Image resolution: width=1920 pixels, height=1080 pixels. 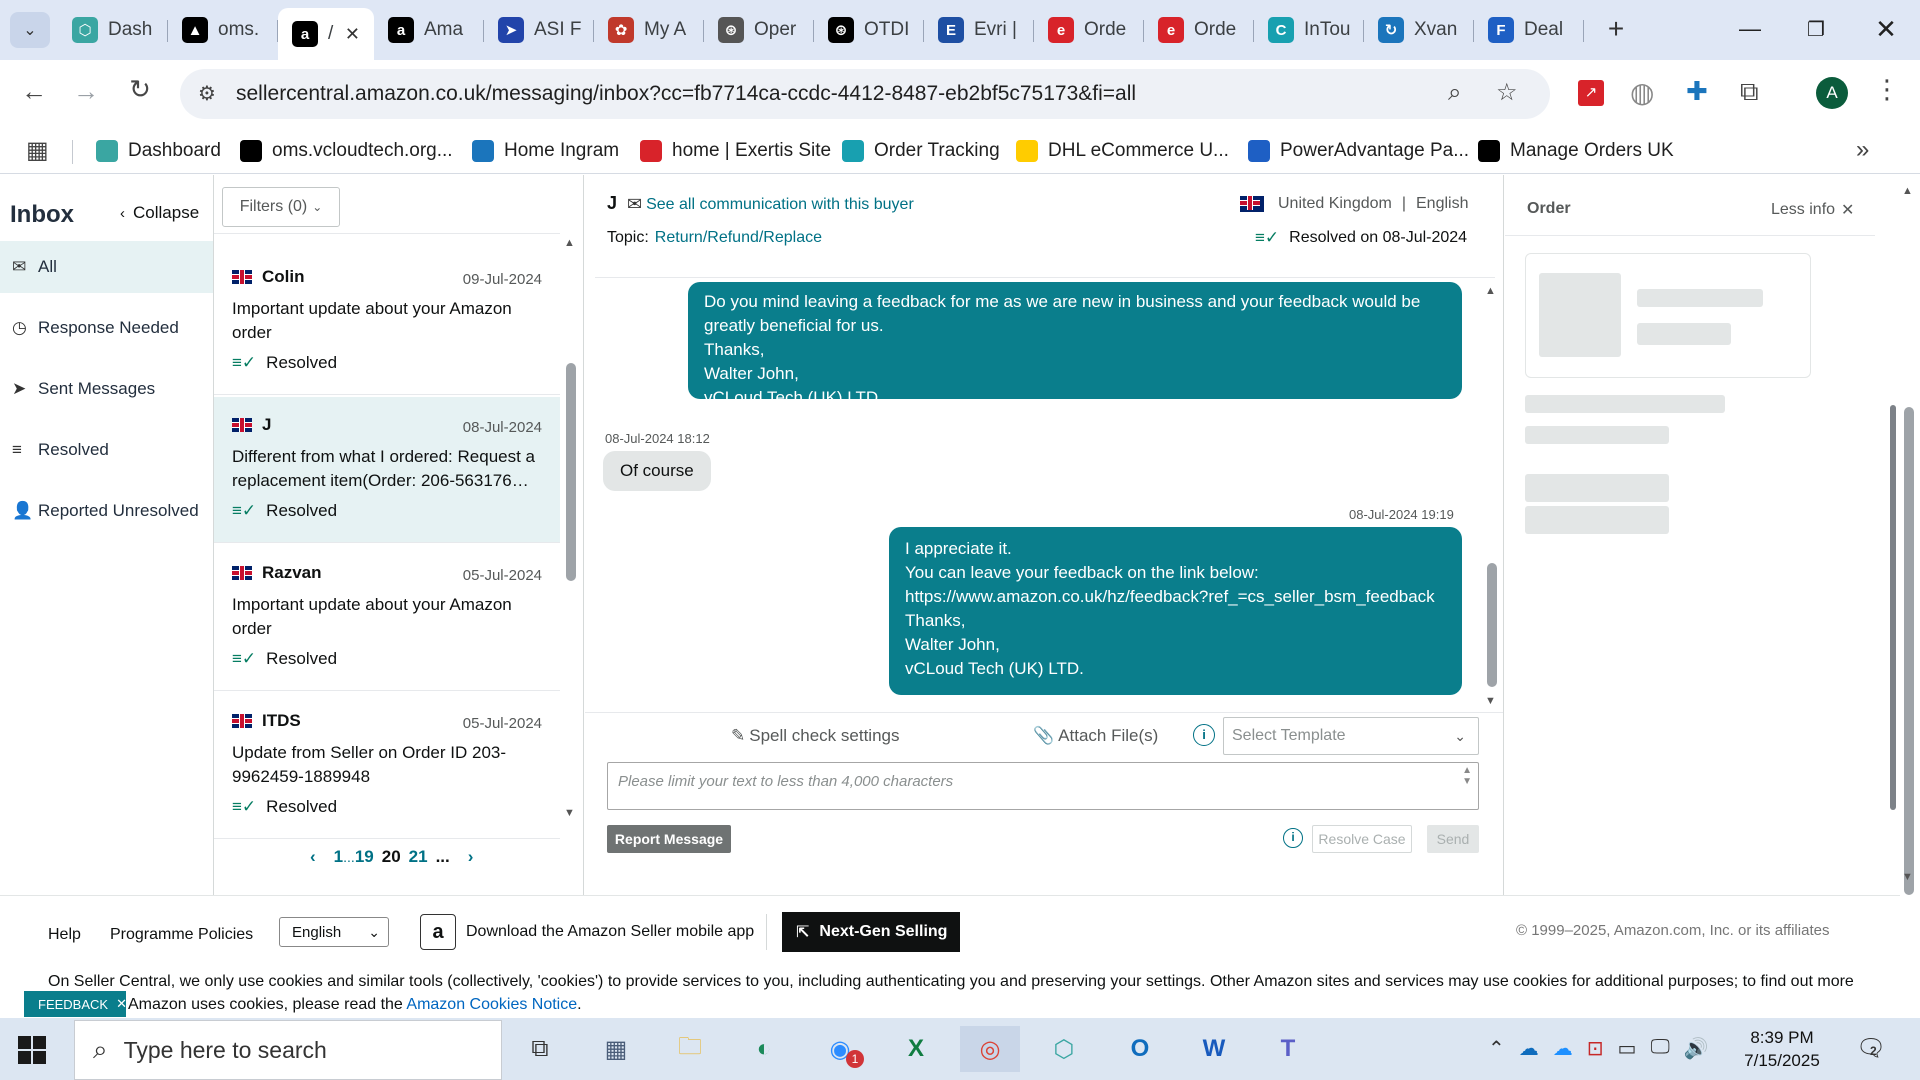 I want to click on bookmark-item: Home Ingram, so click(x=545, y=151).